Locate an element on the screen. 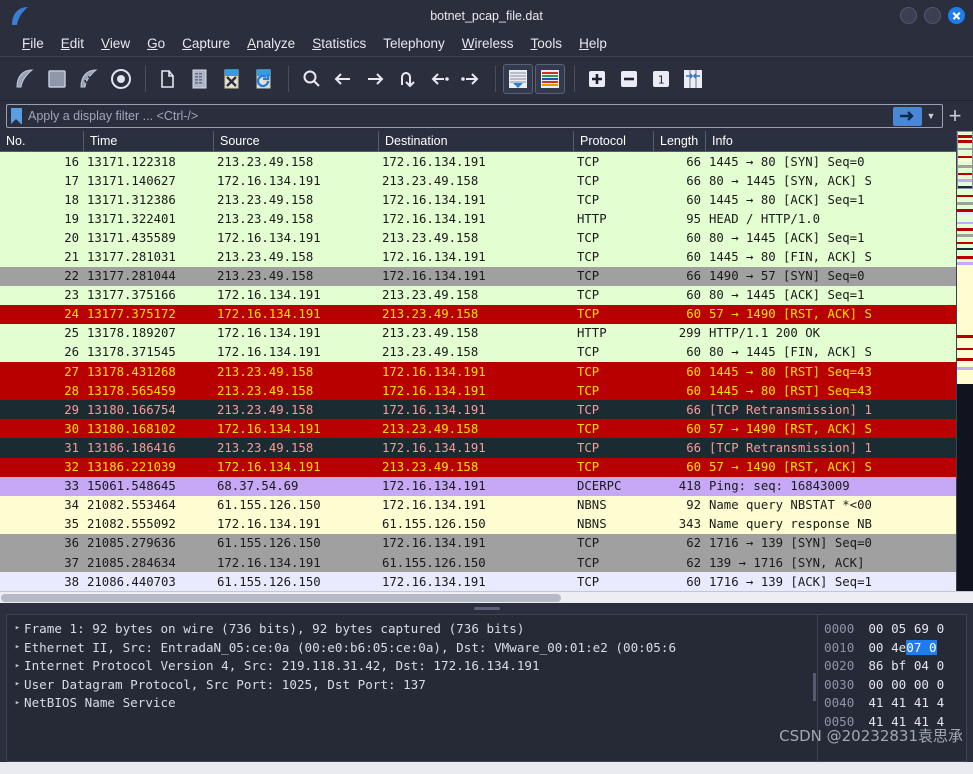 The height and width of the screenshot is (774, 973). auto-scroll-icon is located at coordinates (518, 78).